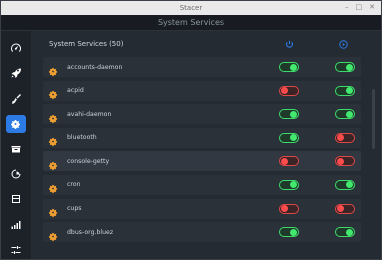 Image resolution: width=382 pixels, height=260 pixels. What do you see at coordinates (202, 161) in the screenshot?
I see `service-row: console-getty` at bounding box center [202, 161].